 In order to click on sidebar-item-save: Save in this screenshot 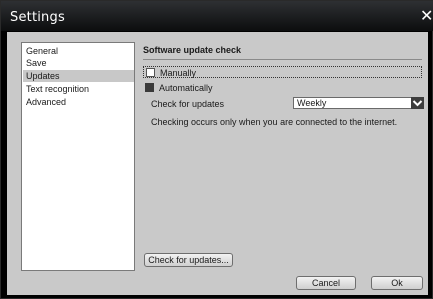, I will do `click(78, 63)`.